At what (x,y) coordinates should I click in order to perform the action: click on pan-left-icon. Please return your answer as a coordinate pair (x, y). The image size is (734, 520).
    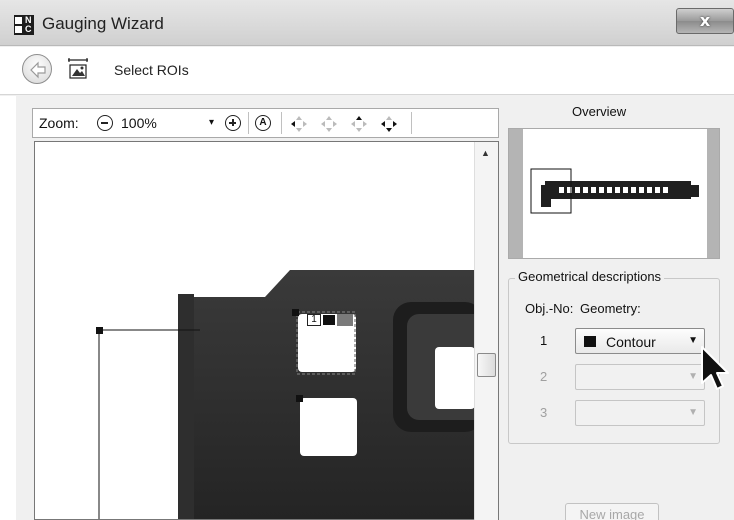
    Looking at the image, I should click on (299, 124).